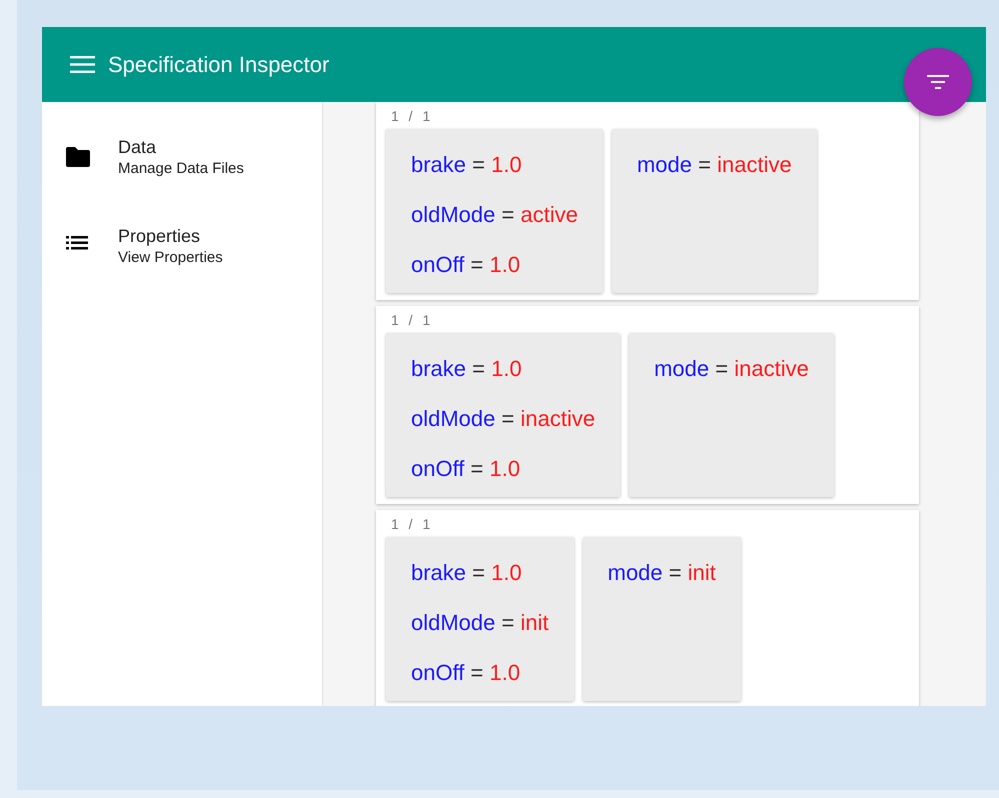 This screenshot has width=999, height=798. What do you see at coordinates (938, 82) in the screenshot?
I see `filter-icon` at bounding box center [938, 82].